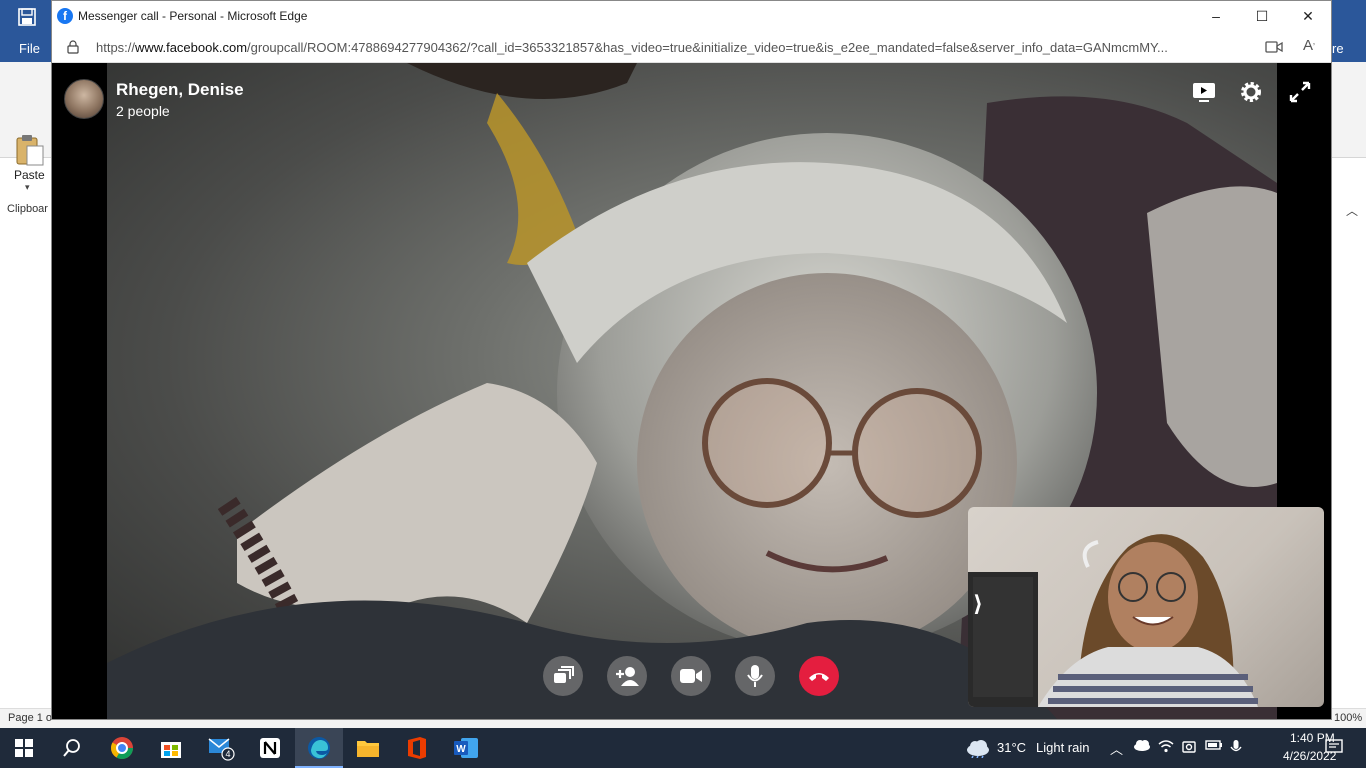 The height and width of the screenshot is (768, 1366). What do you see at coordinates (180, 89) in the screenshot?
I see `caller-name: Rhegen, Denise` at bounding box center [180, 89].